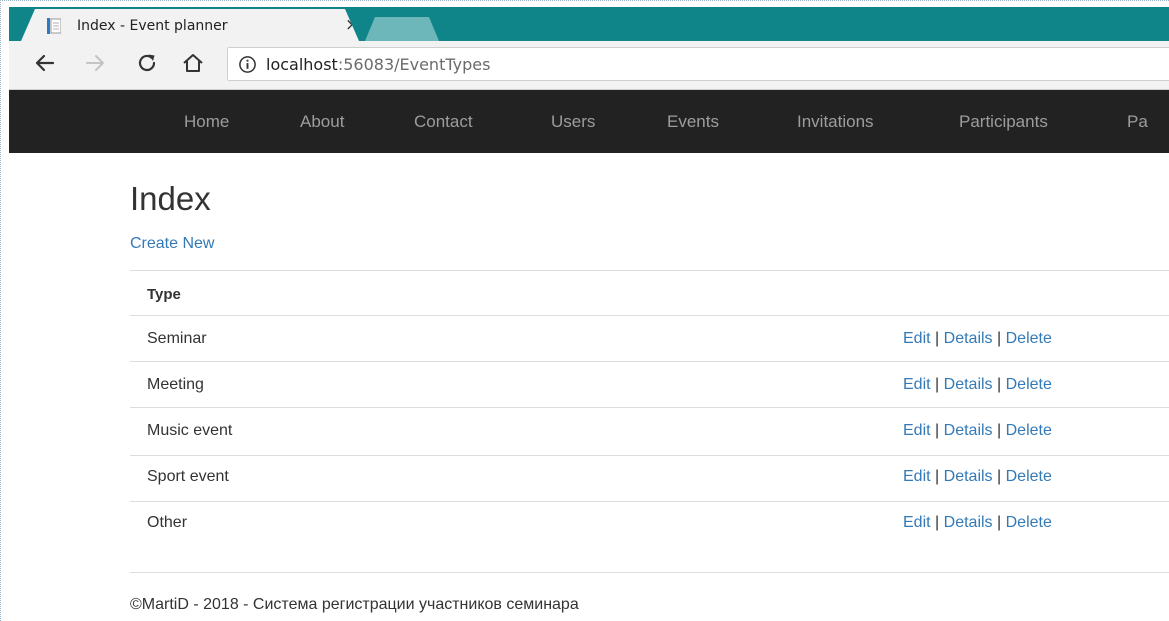  Describe the element at coordinates (402, 29) in the screenshot. I see `new-tab-button` at that location.